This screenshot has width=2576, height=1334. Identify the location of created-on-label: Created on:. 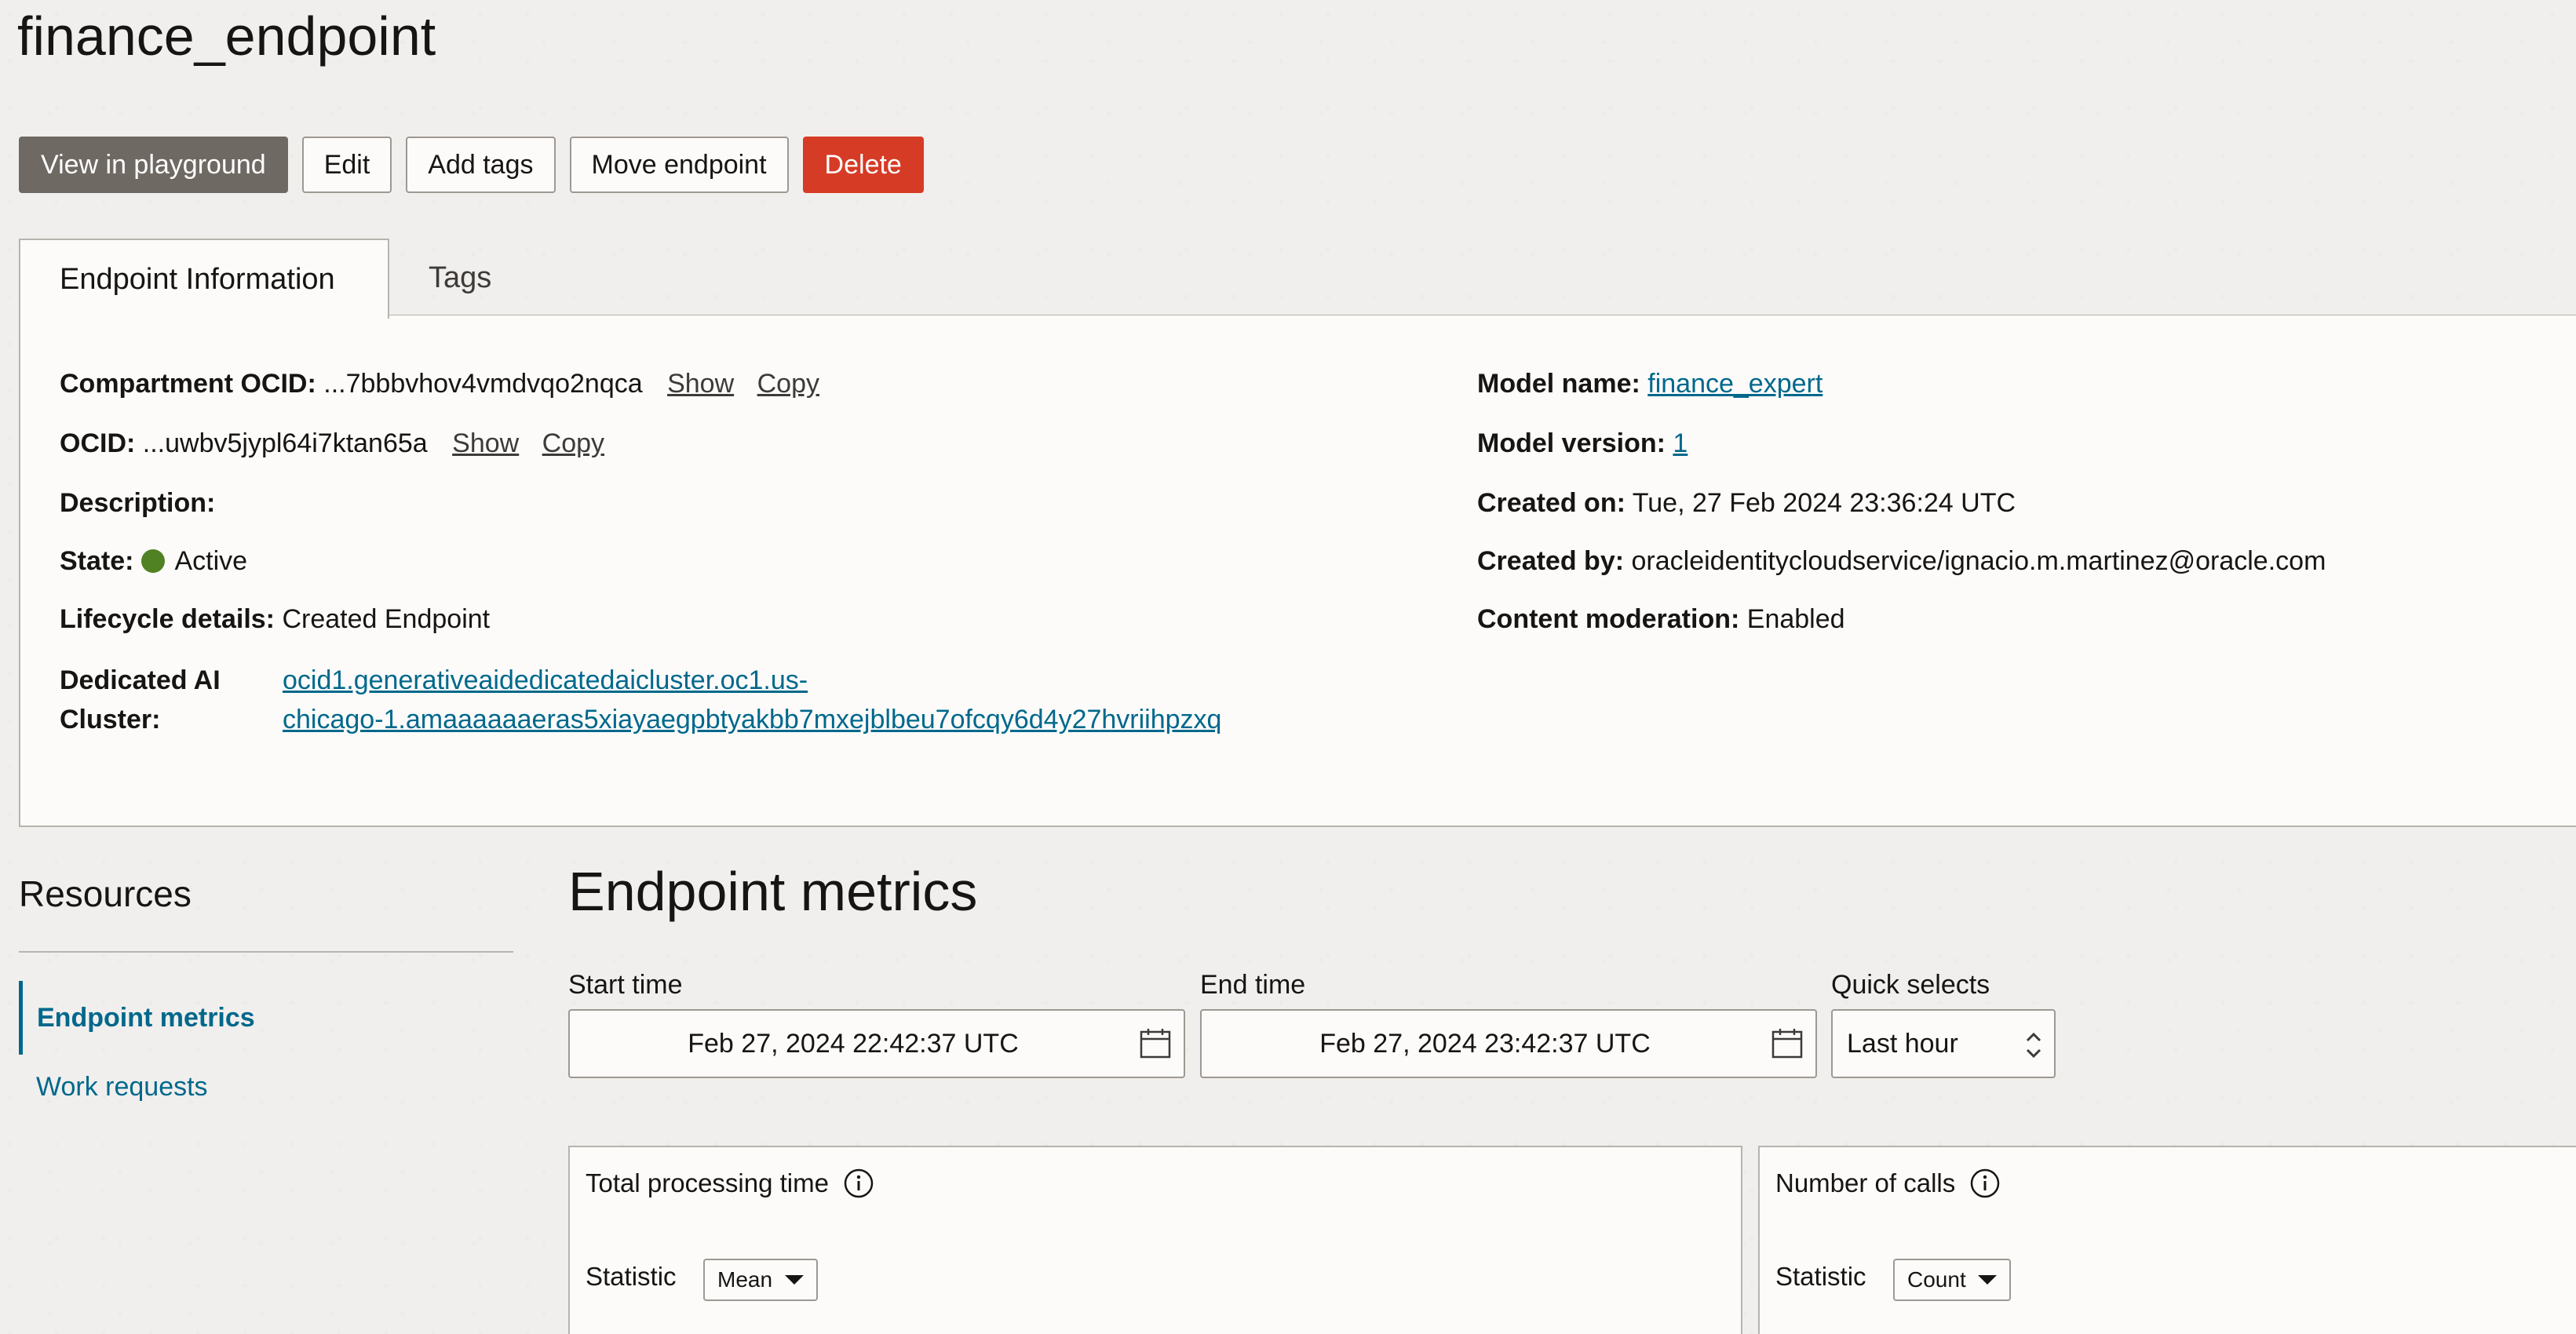
(1551, 503).